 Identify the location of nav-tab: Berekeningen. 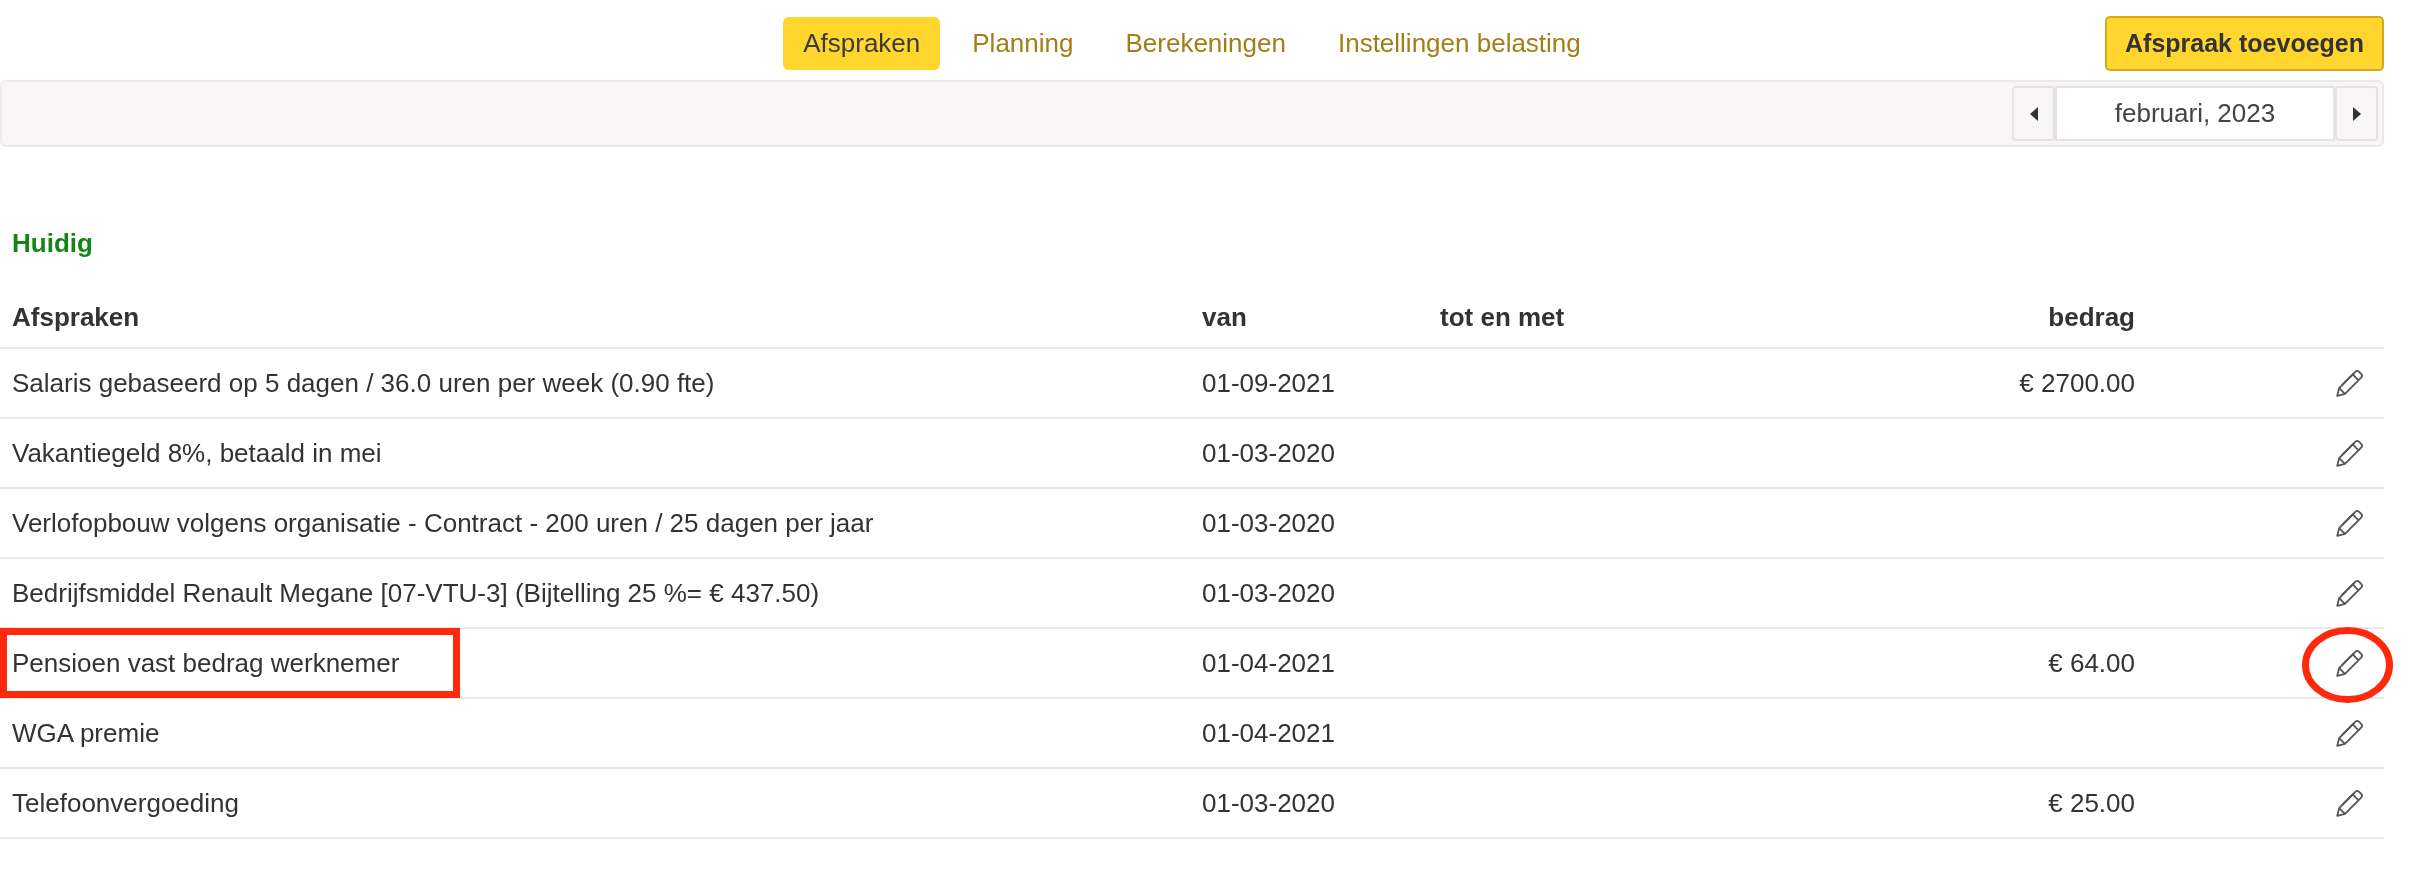
(1205, 43).